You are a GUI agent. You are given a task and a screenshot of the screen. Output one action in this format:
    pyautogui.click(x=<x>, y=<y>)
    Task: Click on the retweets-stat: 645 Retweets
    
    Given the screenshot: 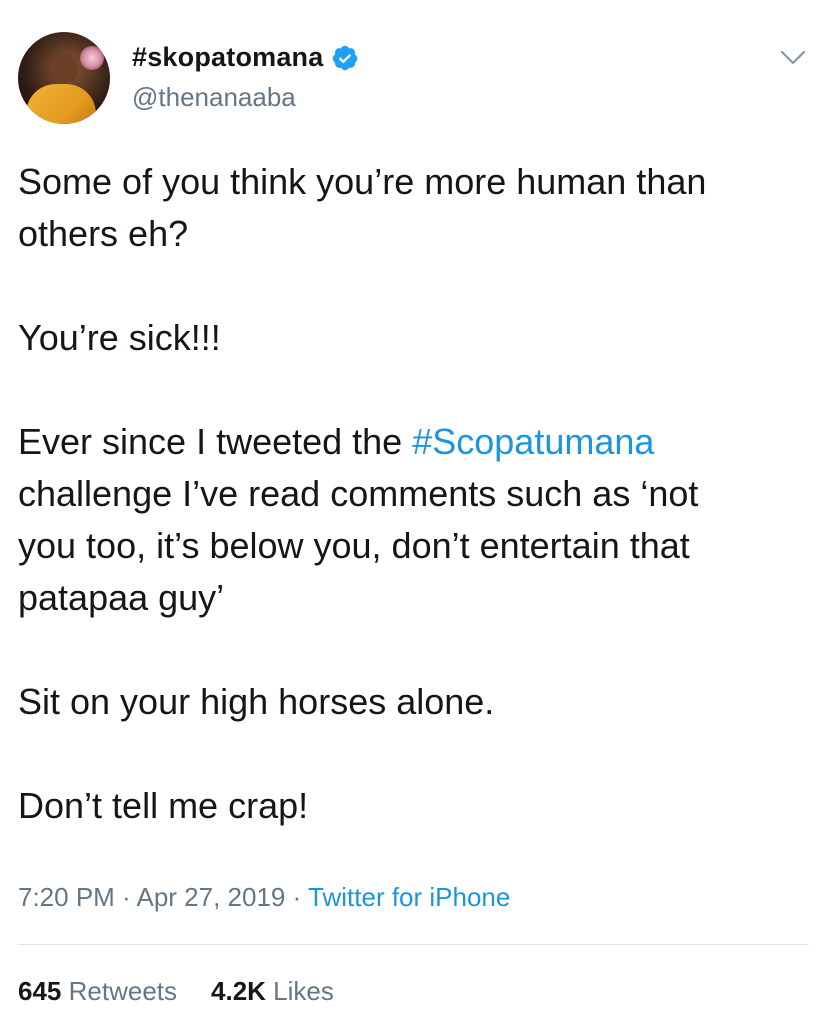 What is the action you would take?
    pyautogui.click(x=97, y=991)
    